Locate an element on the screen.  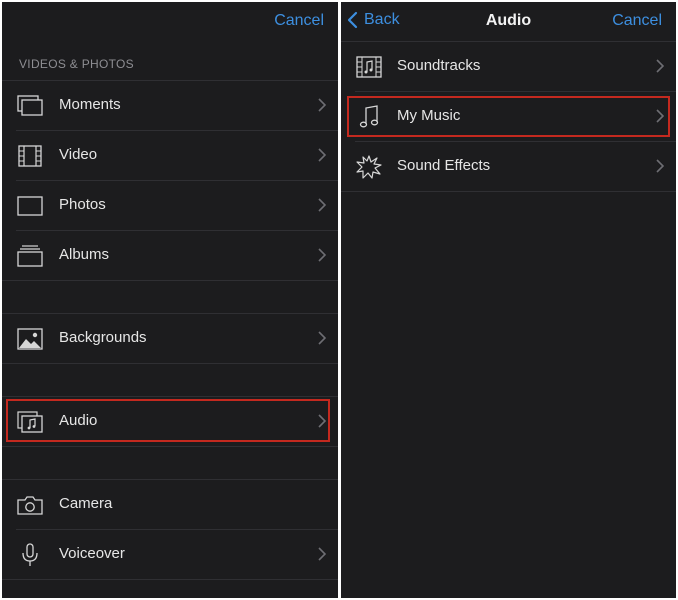
list-item-label: Camera is located at coordinates (86, 503).